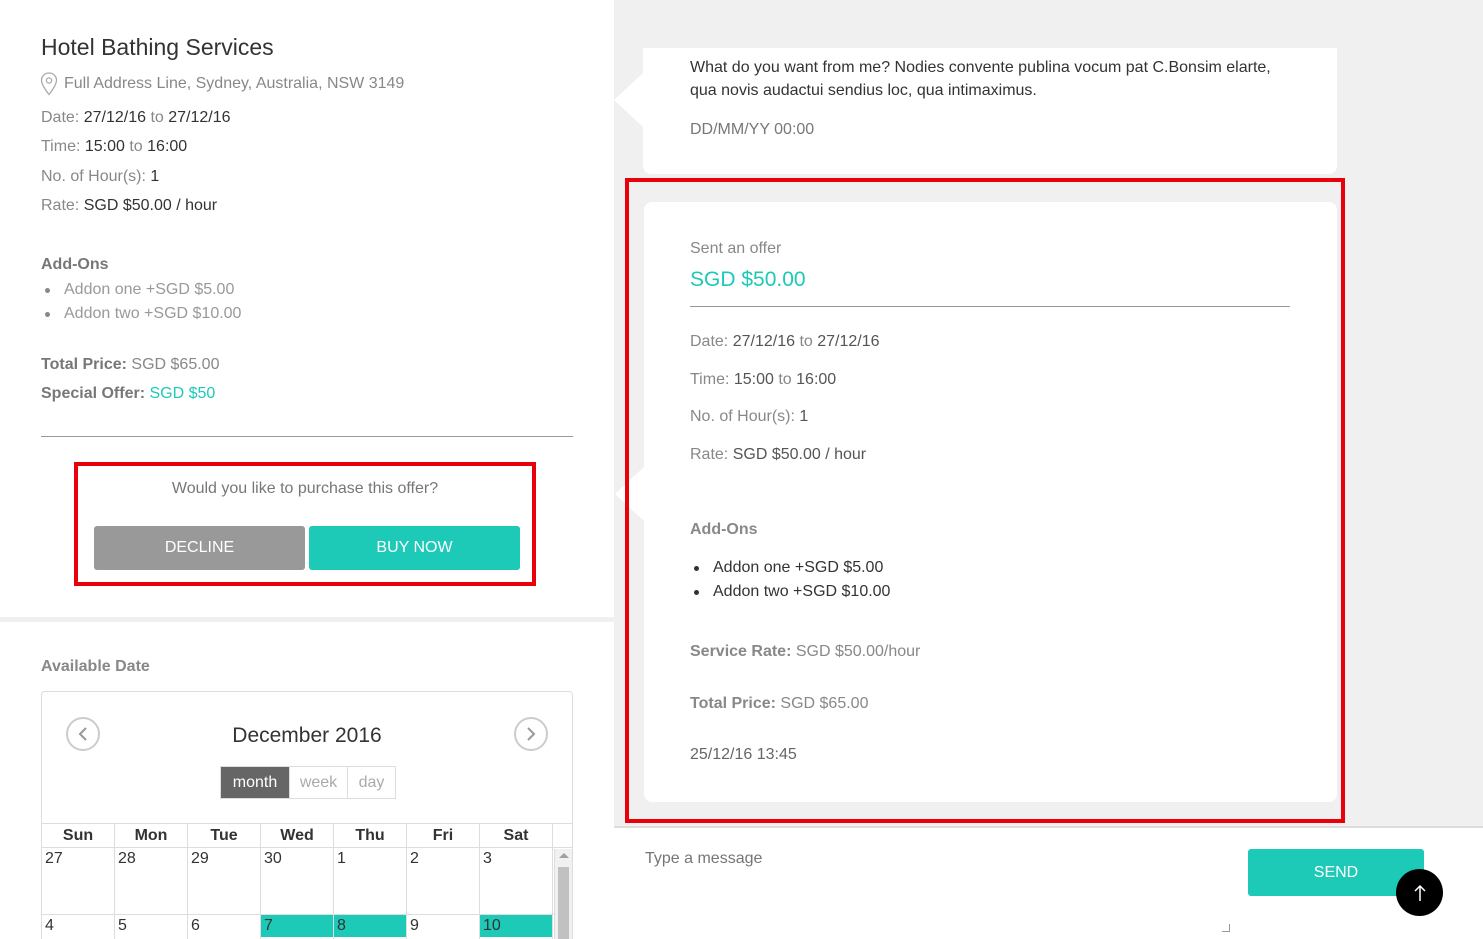 This screenshot has width=1483, height=939. I want to click on view-day-button: day, so click(371, 782).